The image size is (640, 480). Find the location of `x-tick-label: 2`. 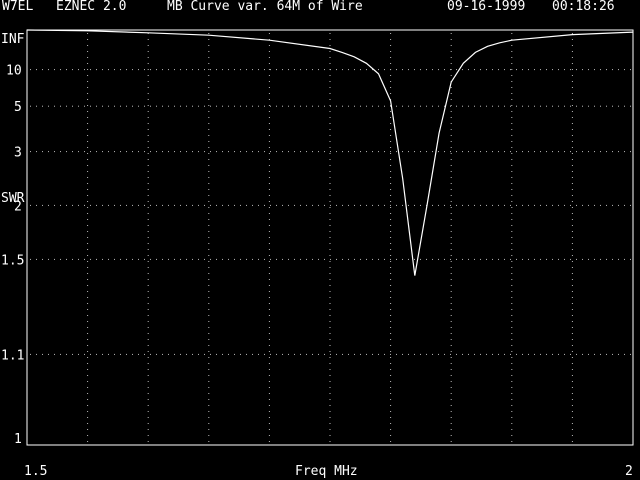

x-tick-label: 2 is located at coordinates (629, 471).